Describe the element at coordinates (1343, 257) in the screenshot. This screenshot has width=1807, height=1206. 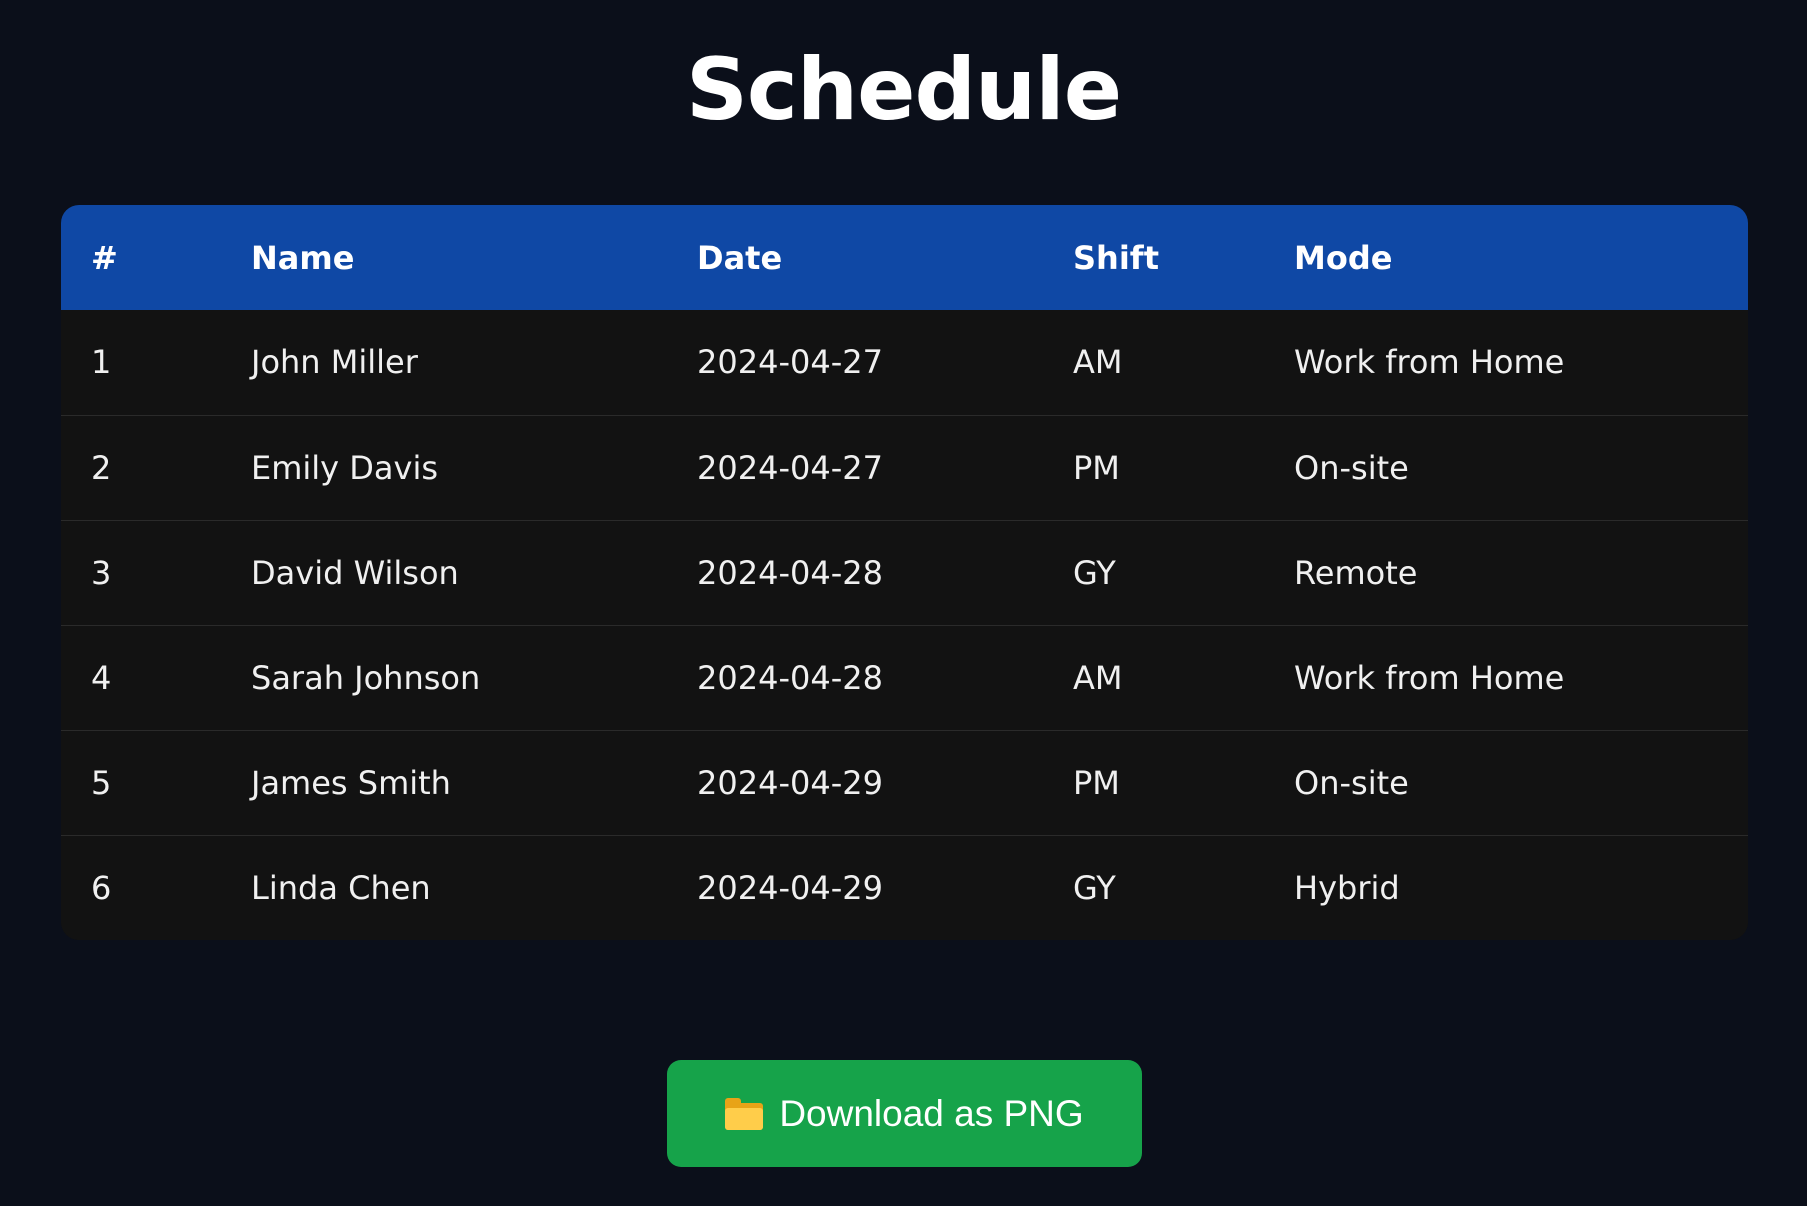
I see `column-header-mode: Mode` at that location.